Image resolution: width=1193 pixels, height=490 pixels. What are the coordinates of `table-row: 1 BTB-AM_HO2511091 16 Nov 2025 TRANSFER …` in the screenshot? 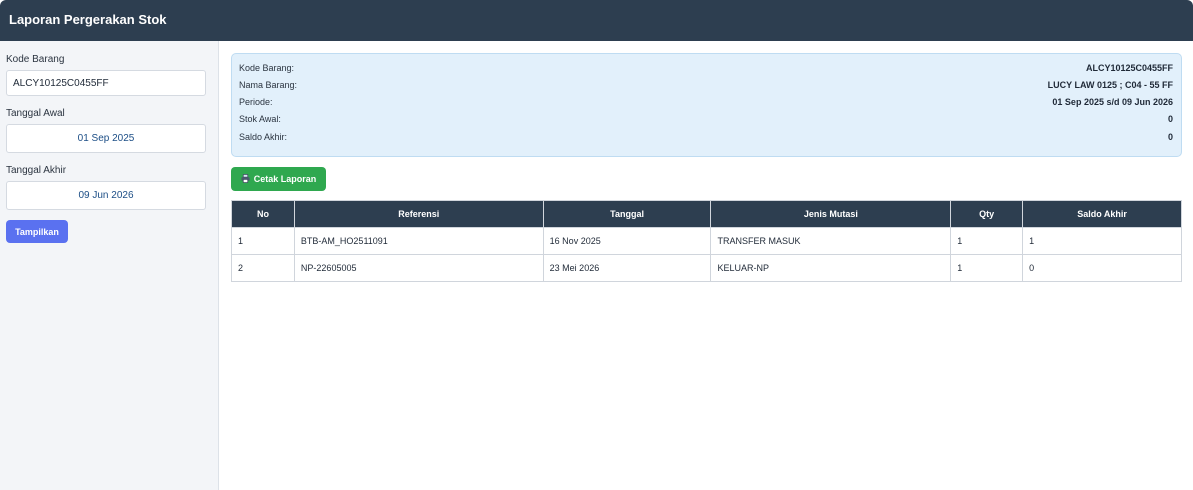 It's located at (706, 241).